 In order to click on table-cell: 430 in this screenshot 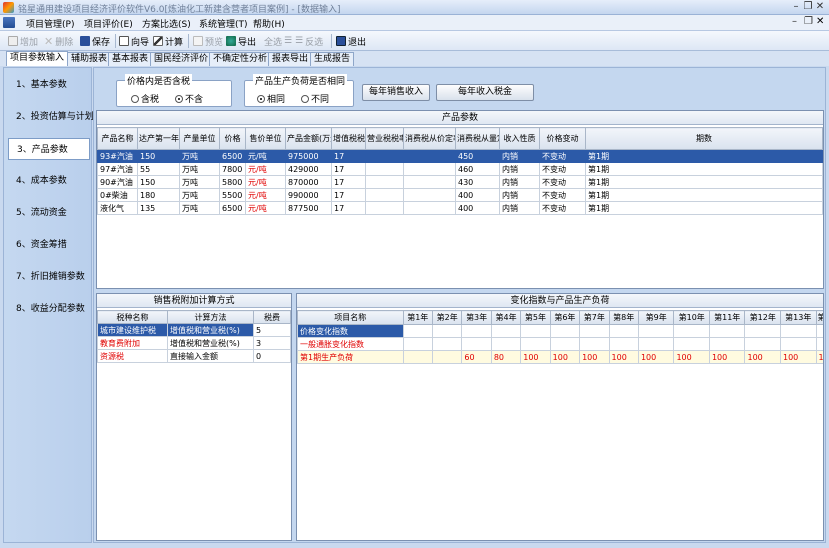, I will do `click(477, 182)`.